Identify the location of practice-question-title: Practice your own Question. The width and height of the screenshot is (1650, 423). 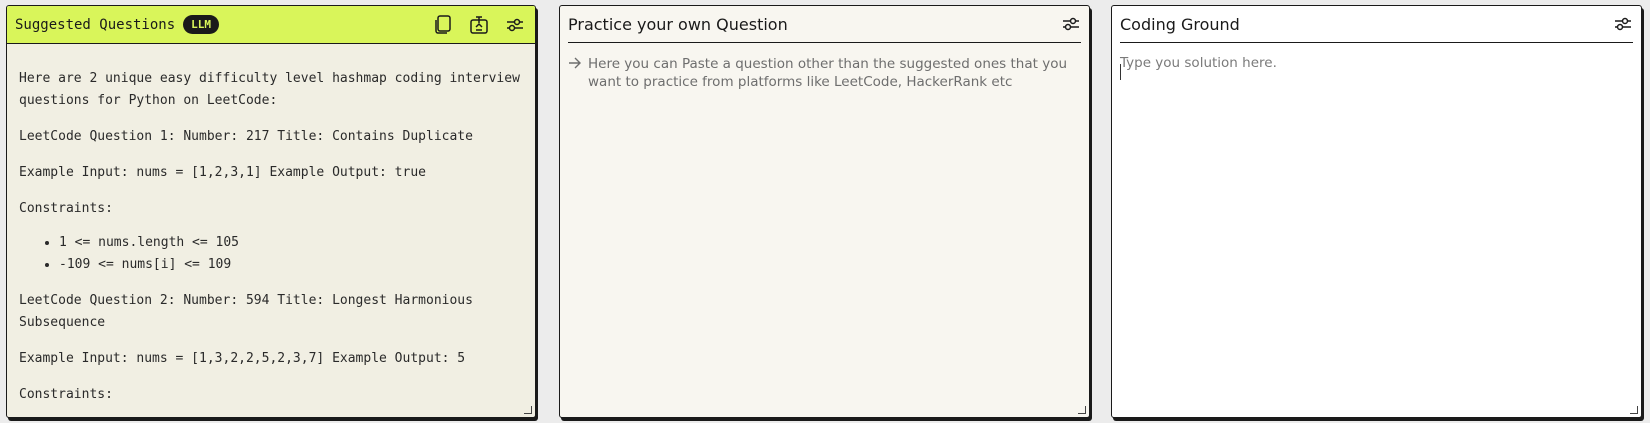
(678, 24).